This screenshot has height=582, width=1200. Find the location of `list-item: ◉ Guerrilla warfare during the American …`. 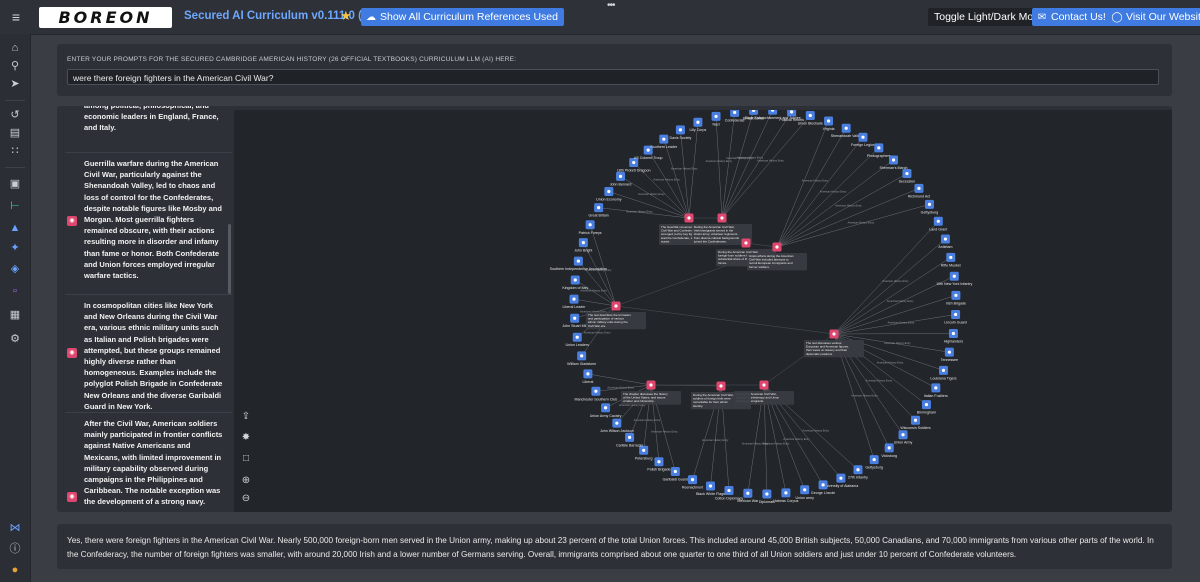

list-item: ◉ Guerrilla warfare during the American … is located at coordinates (148, 224).